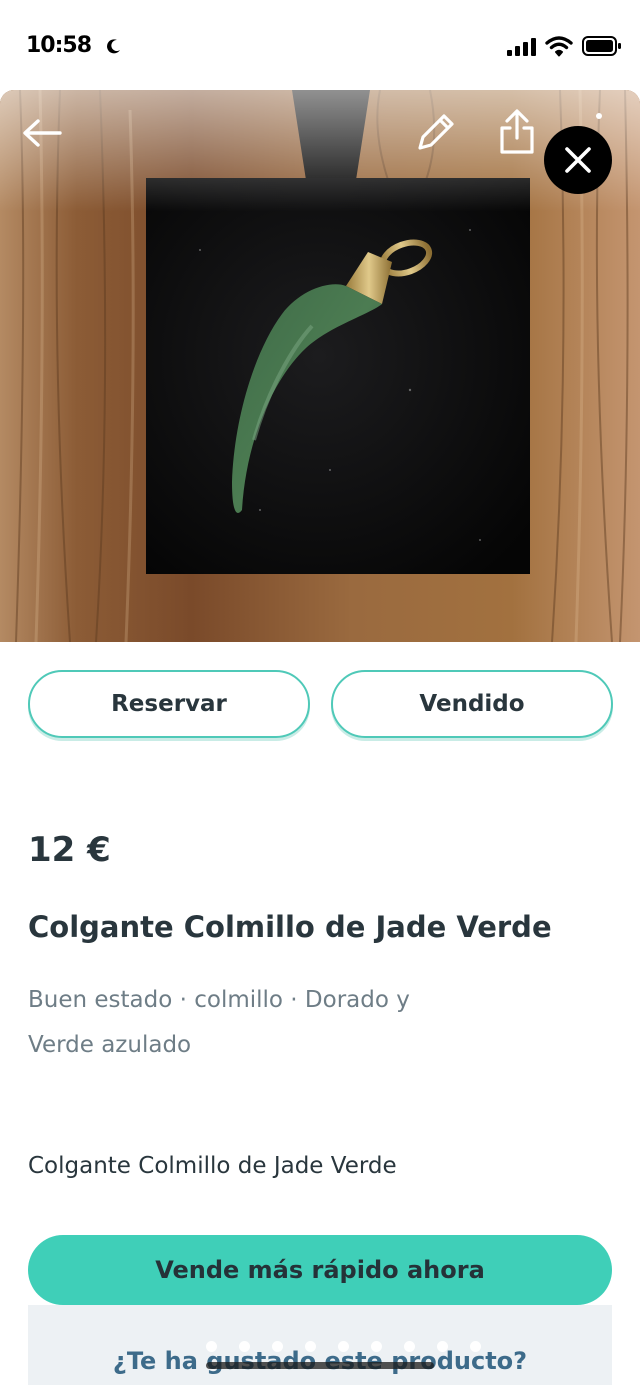 The image size is (640, 1385). Describe the element at coordinates (320, 704) in the screenshot. I see `listing-actions: Reservar Vendido` at that location.